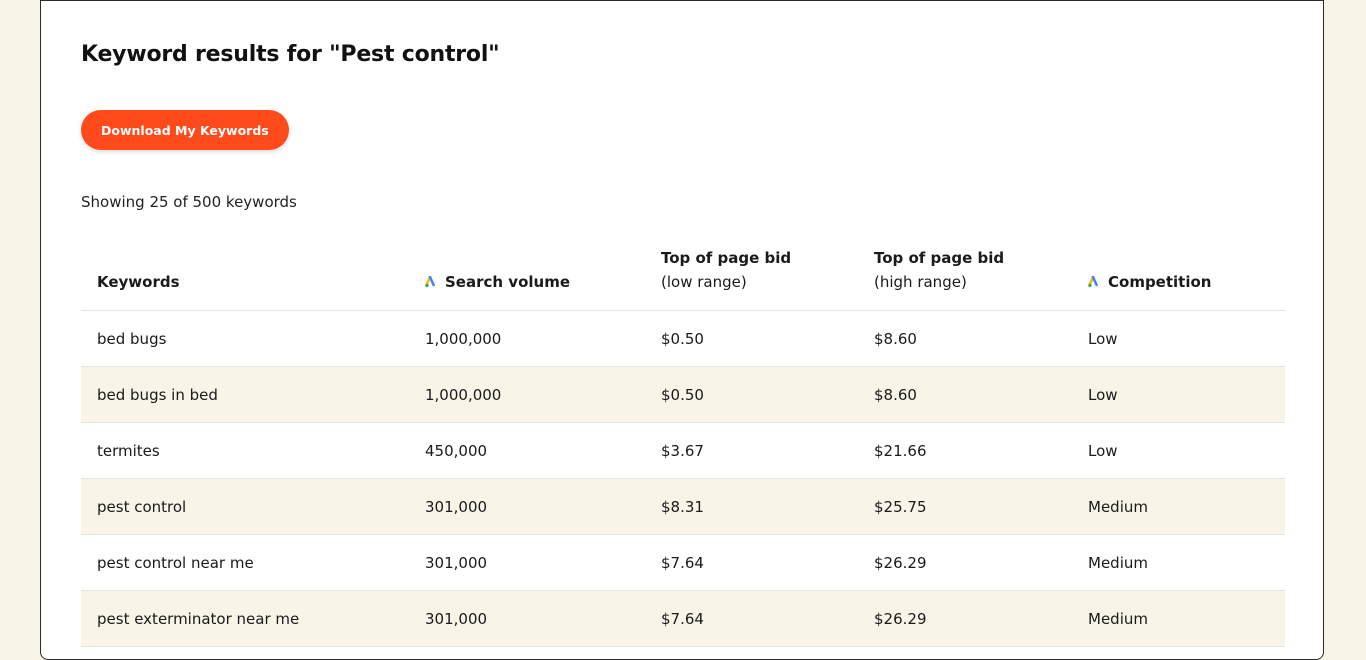  I want to click on table-row: pest control 301,000 $8.31 $25.75 Medium, so click(683, 506).